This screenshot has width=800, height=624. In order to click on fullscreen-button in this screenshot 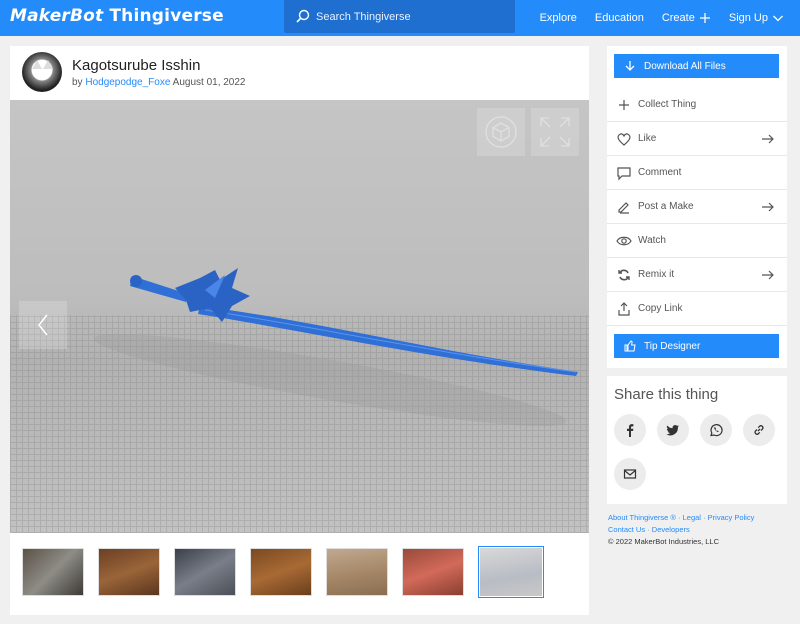, I will do `click(555, 132)`.